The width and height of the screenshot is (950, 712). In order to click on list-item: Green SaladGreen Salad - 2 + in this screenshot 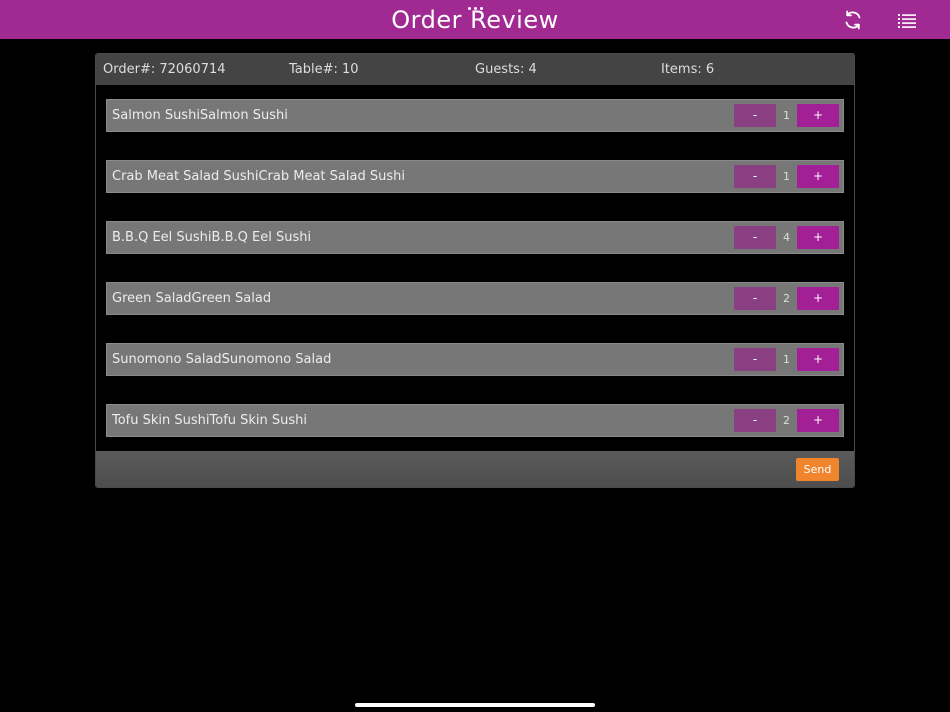, I will do `click(475, 298)`.